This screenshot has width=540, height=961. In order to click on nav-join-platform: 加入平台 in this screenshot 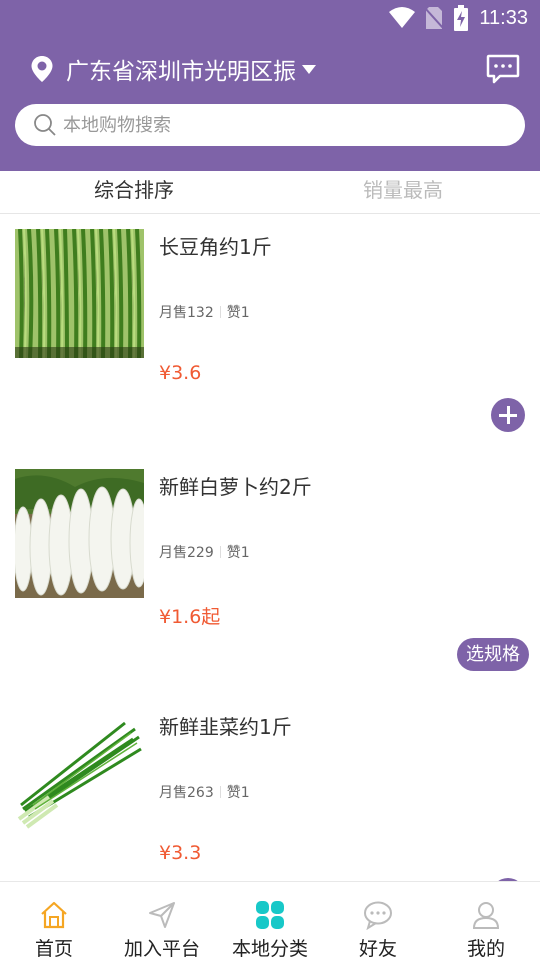, I will do `click(162, 921)`.